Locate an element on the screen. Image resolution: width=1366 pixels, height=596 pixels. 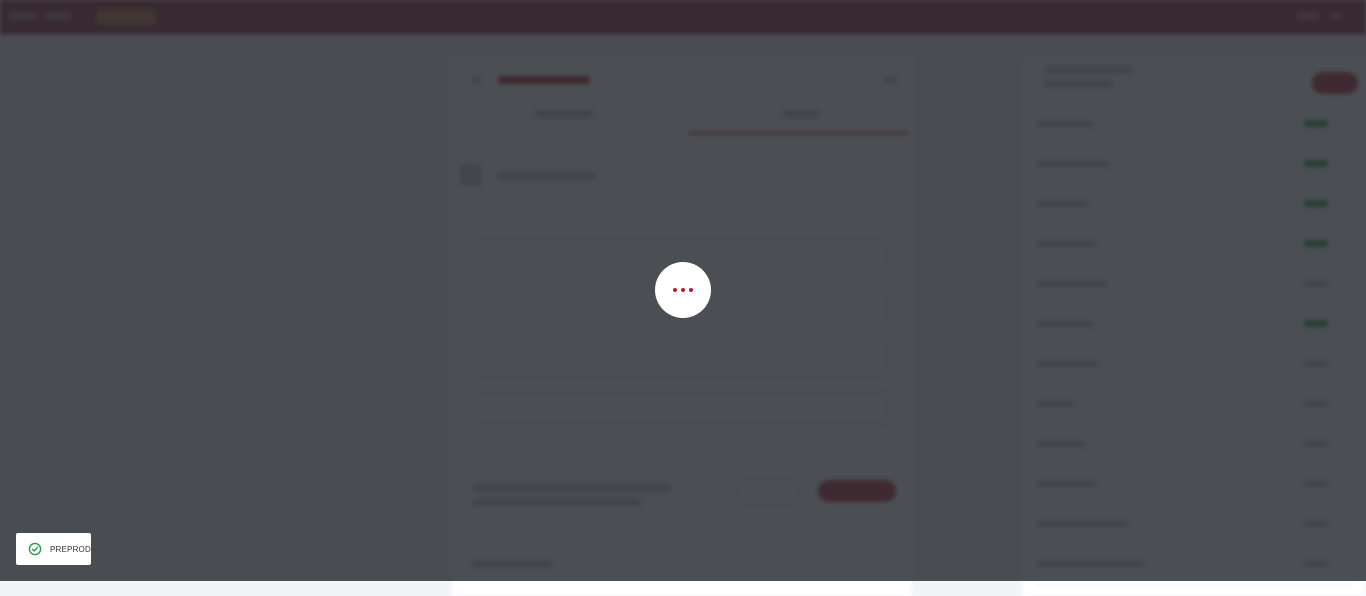
more-horizontal-icon is located at coordinates (675, 290).